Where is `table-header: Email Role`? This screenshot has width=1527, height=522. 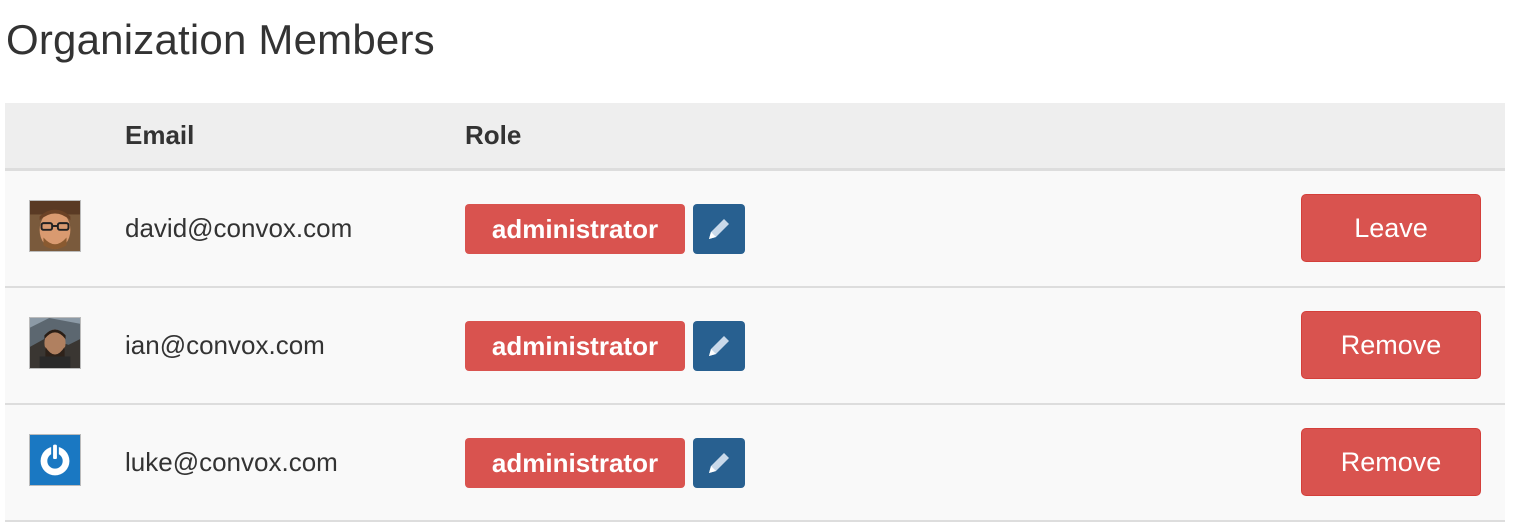 table-header: Email Role is located at coordinates (755, 137).